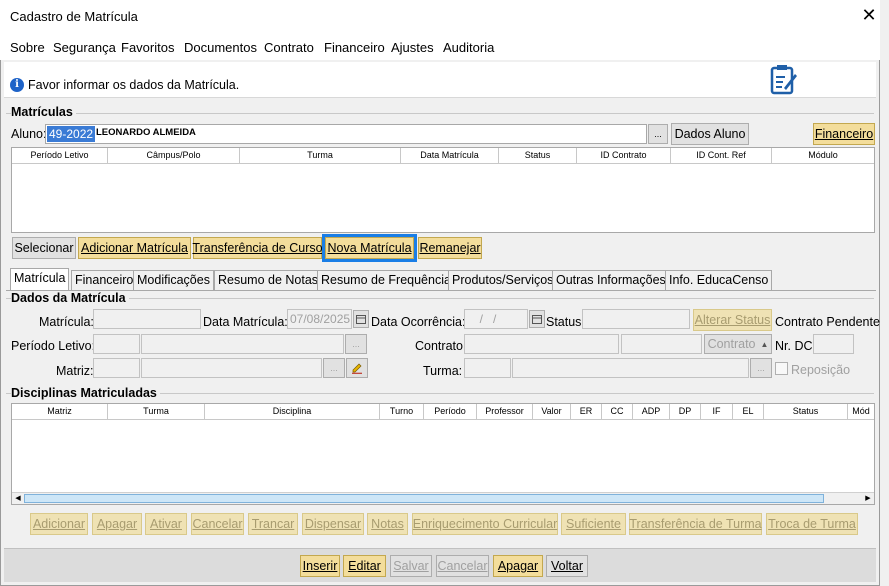 This screenshot has height=586, width=889. I want to click on reposicao-checkbox, so click(781, 368).